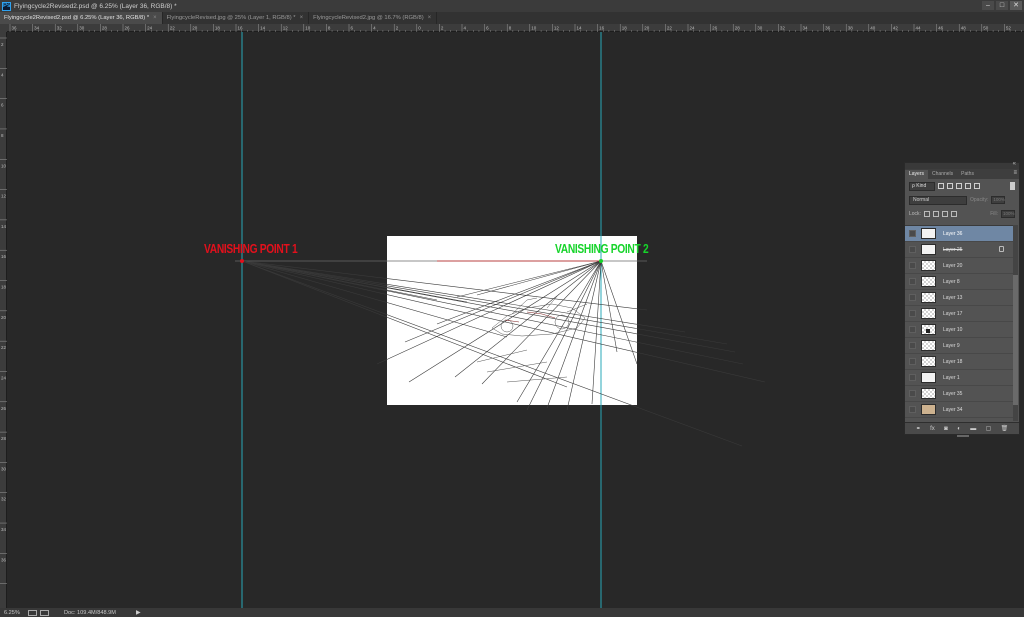  What do you see at coordinates (963, 436) in the screenshot?
I see `panel-resize-handle` at bounding box center [963, 436].